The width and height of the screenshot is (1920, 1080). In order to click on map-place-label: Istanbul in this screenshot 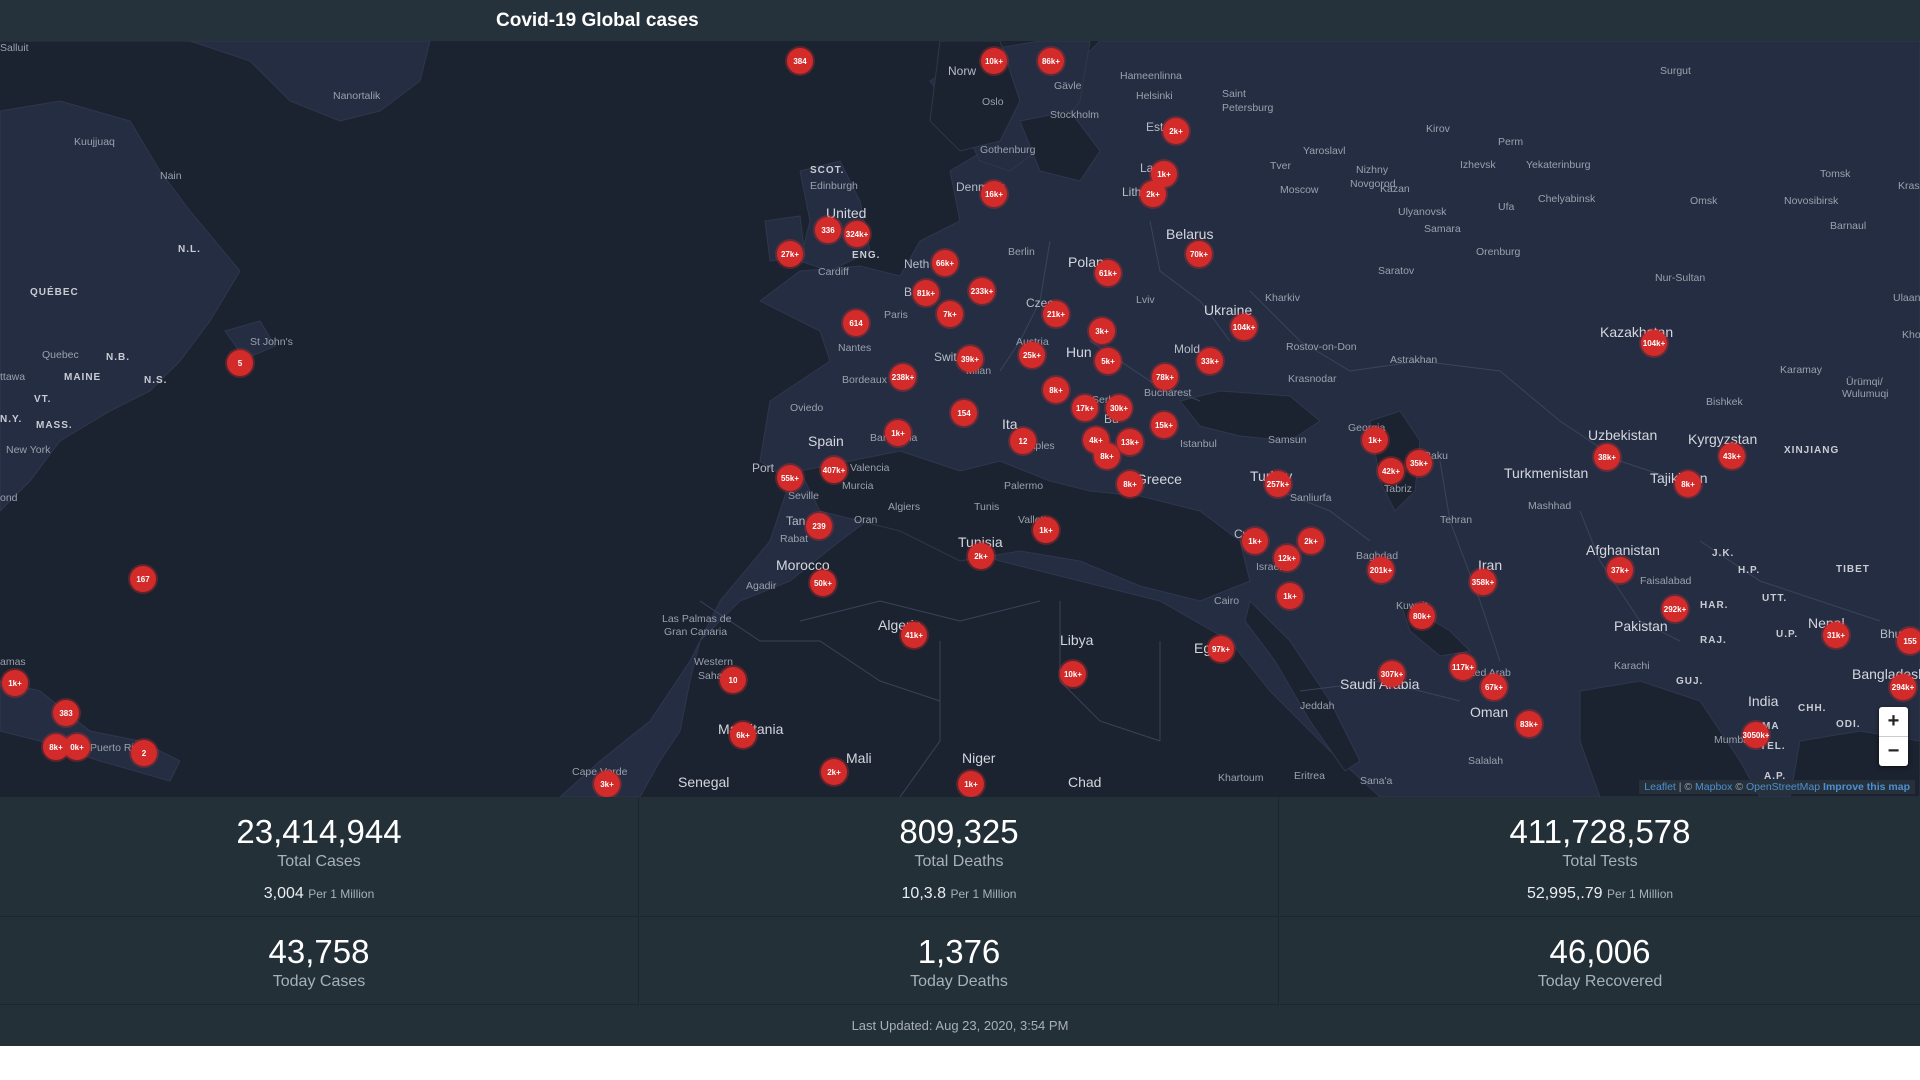, I will do `click(1198, 444)`.